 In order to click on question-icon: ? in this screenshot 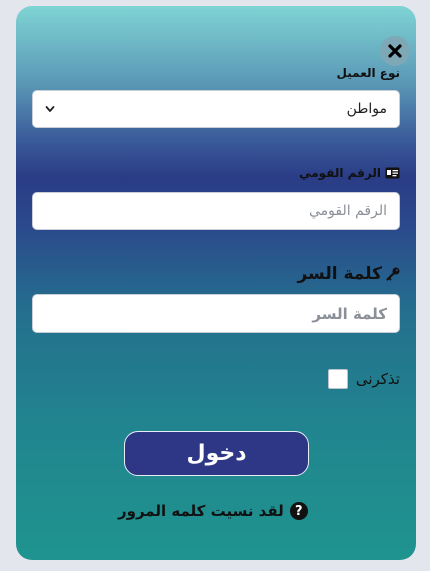, I will do `click(298, 511)`.